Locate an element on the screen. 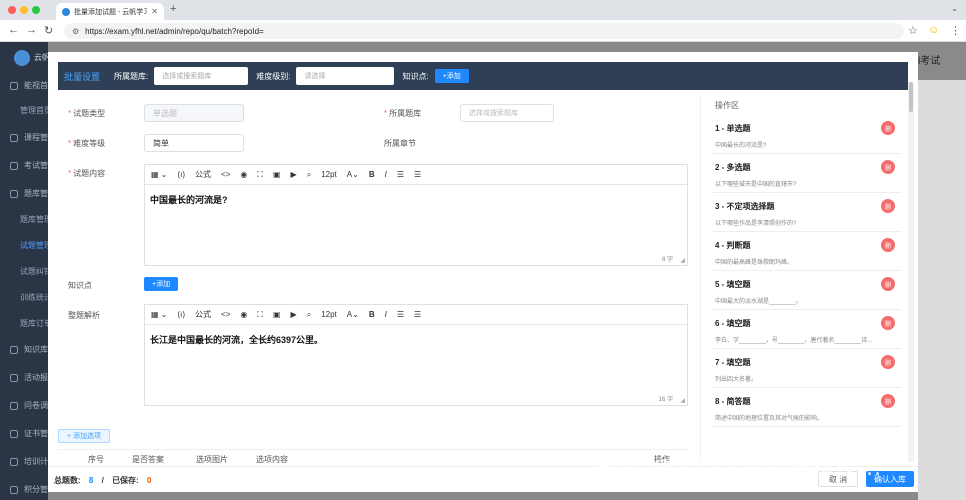 The height and width of the screenshot is (500, 966). batch-repo-select: 选择或搜索题库 is located at coordinates (201, 76).